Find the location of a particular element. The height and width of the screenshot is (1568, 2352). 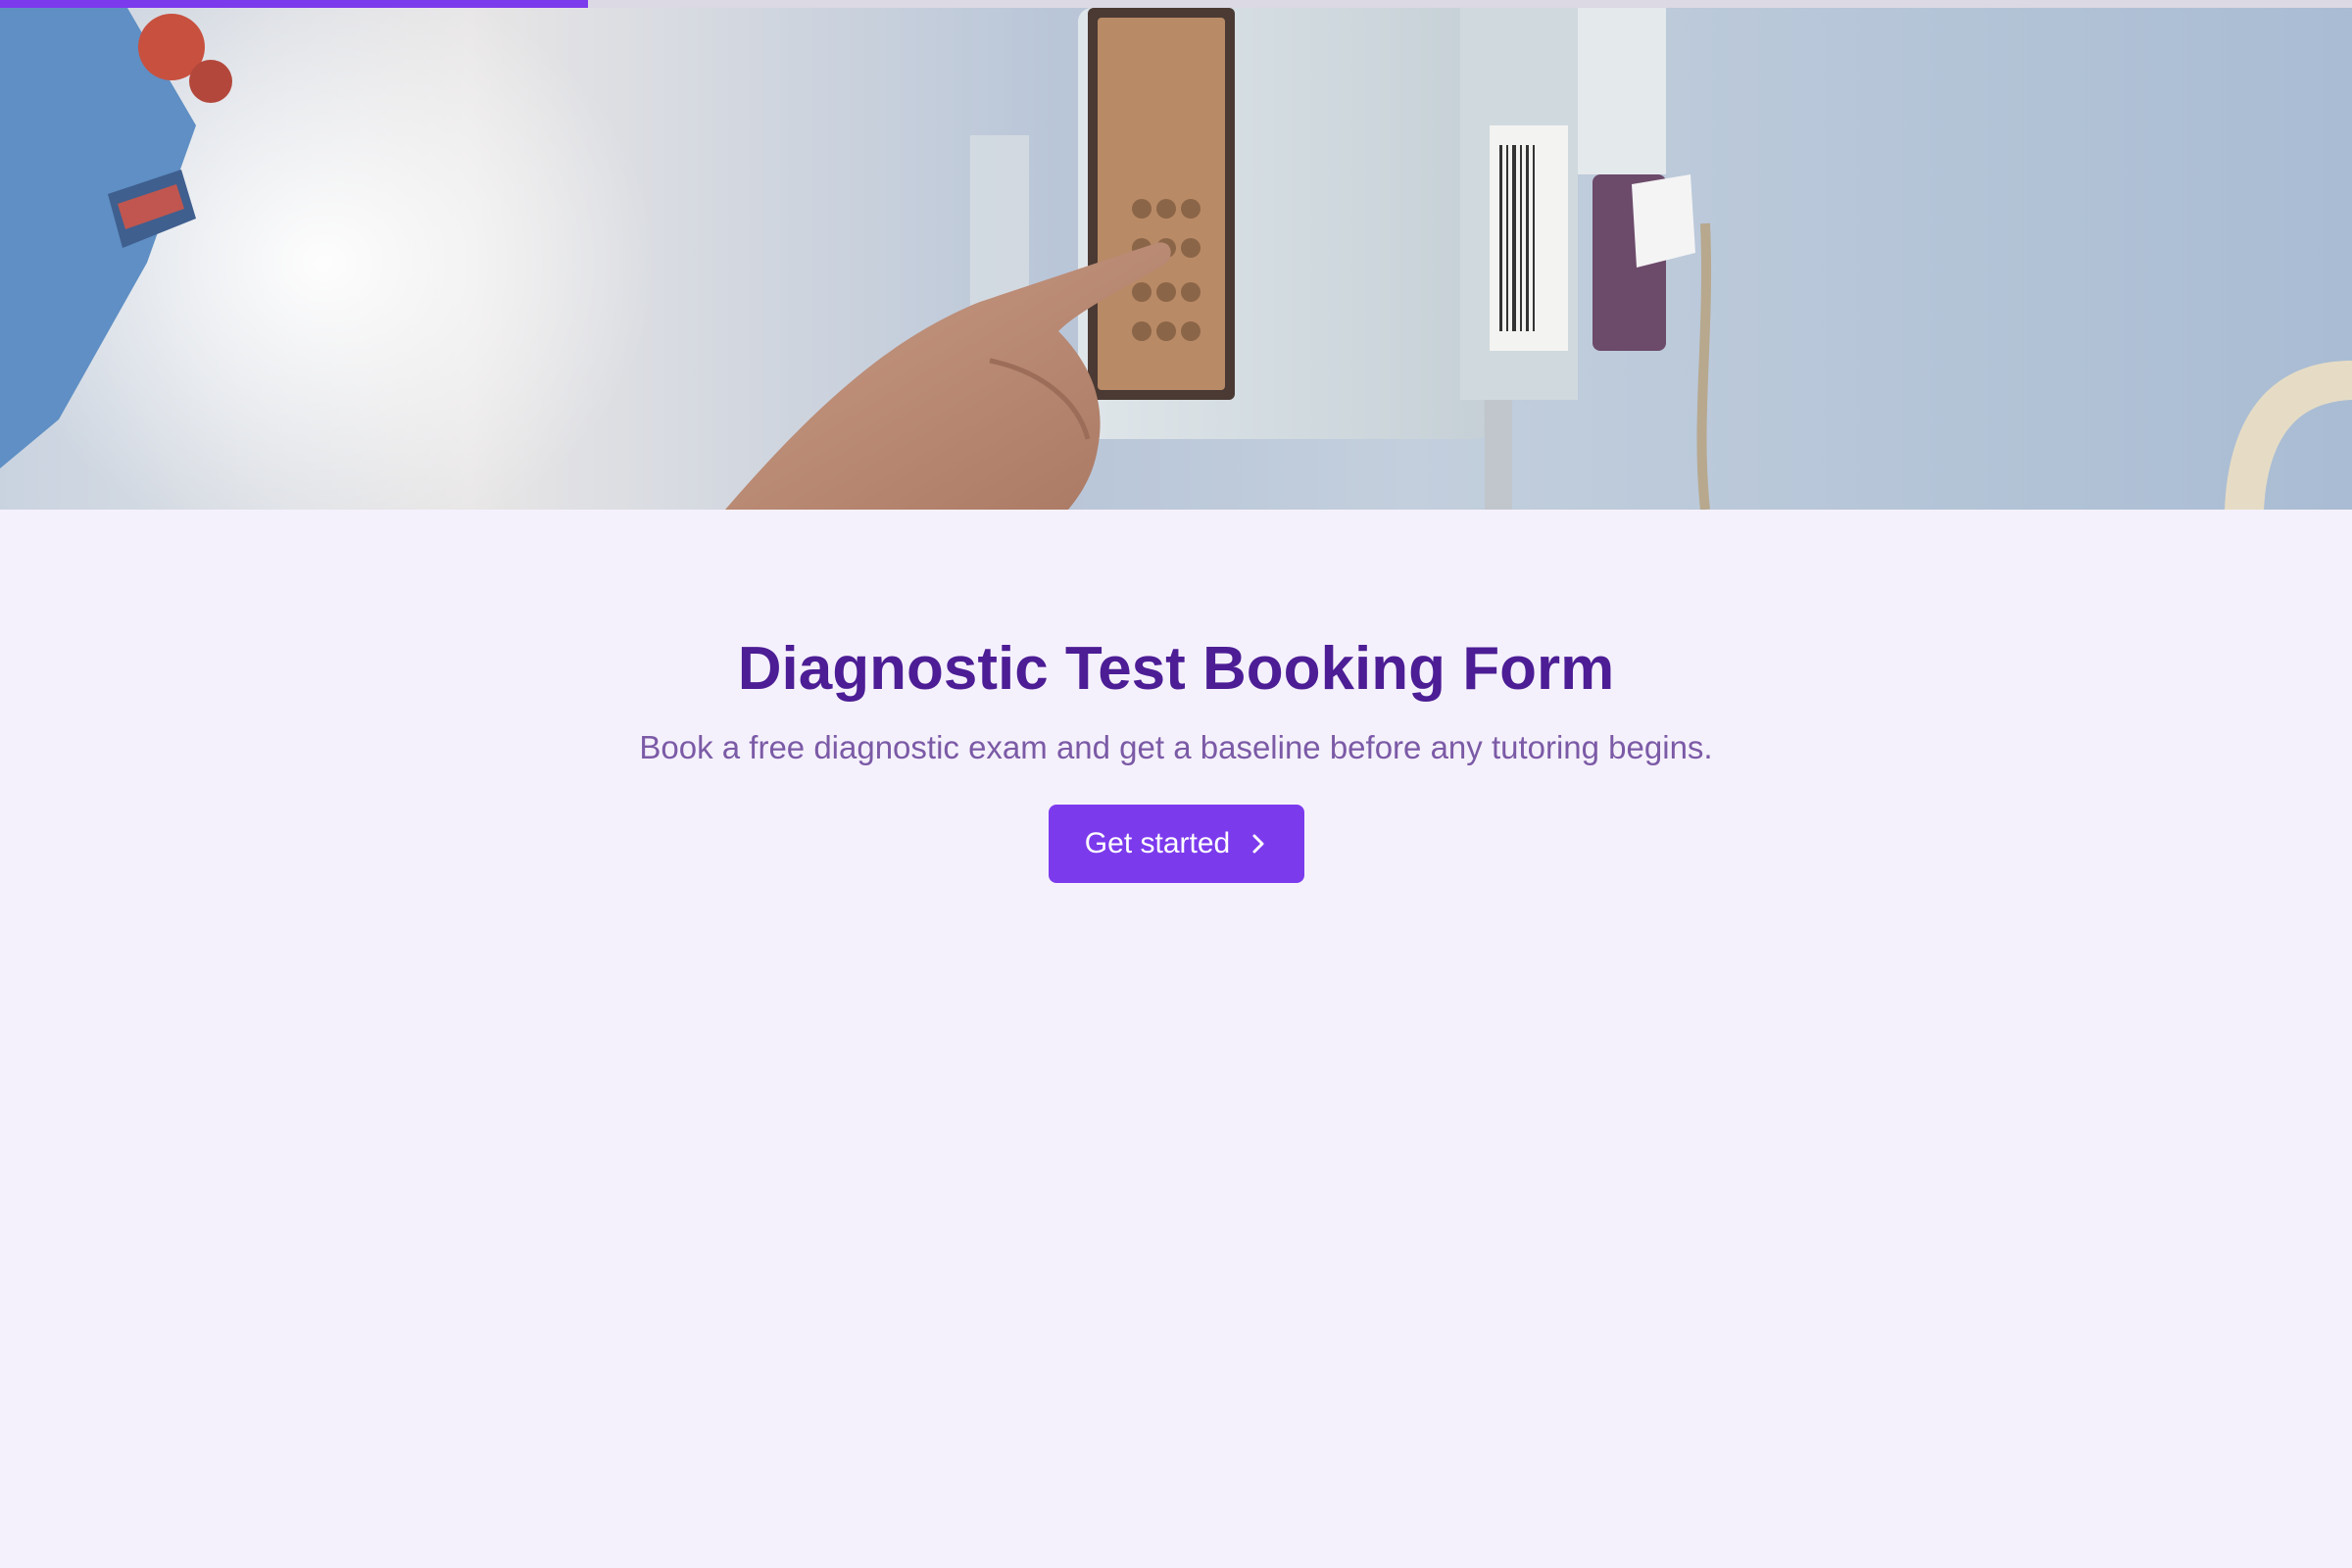

page-title: Diagnostic Test Booking Form is located at coordinates (1176, 669).